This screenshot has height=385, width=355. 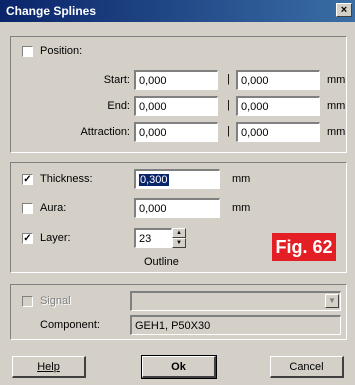 I want to click on cancel-button-label: Cancel, so click(x=306, y=367).